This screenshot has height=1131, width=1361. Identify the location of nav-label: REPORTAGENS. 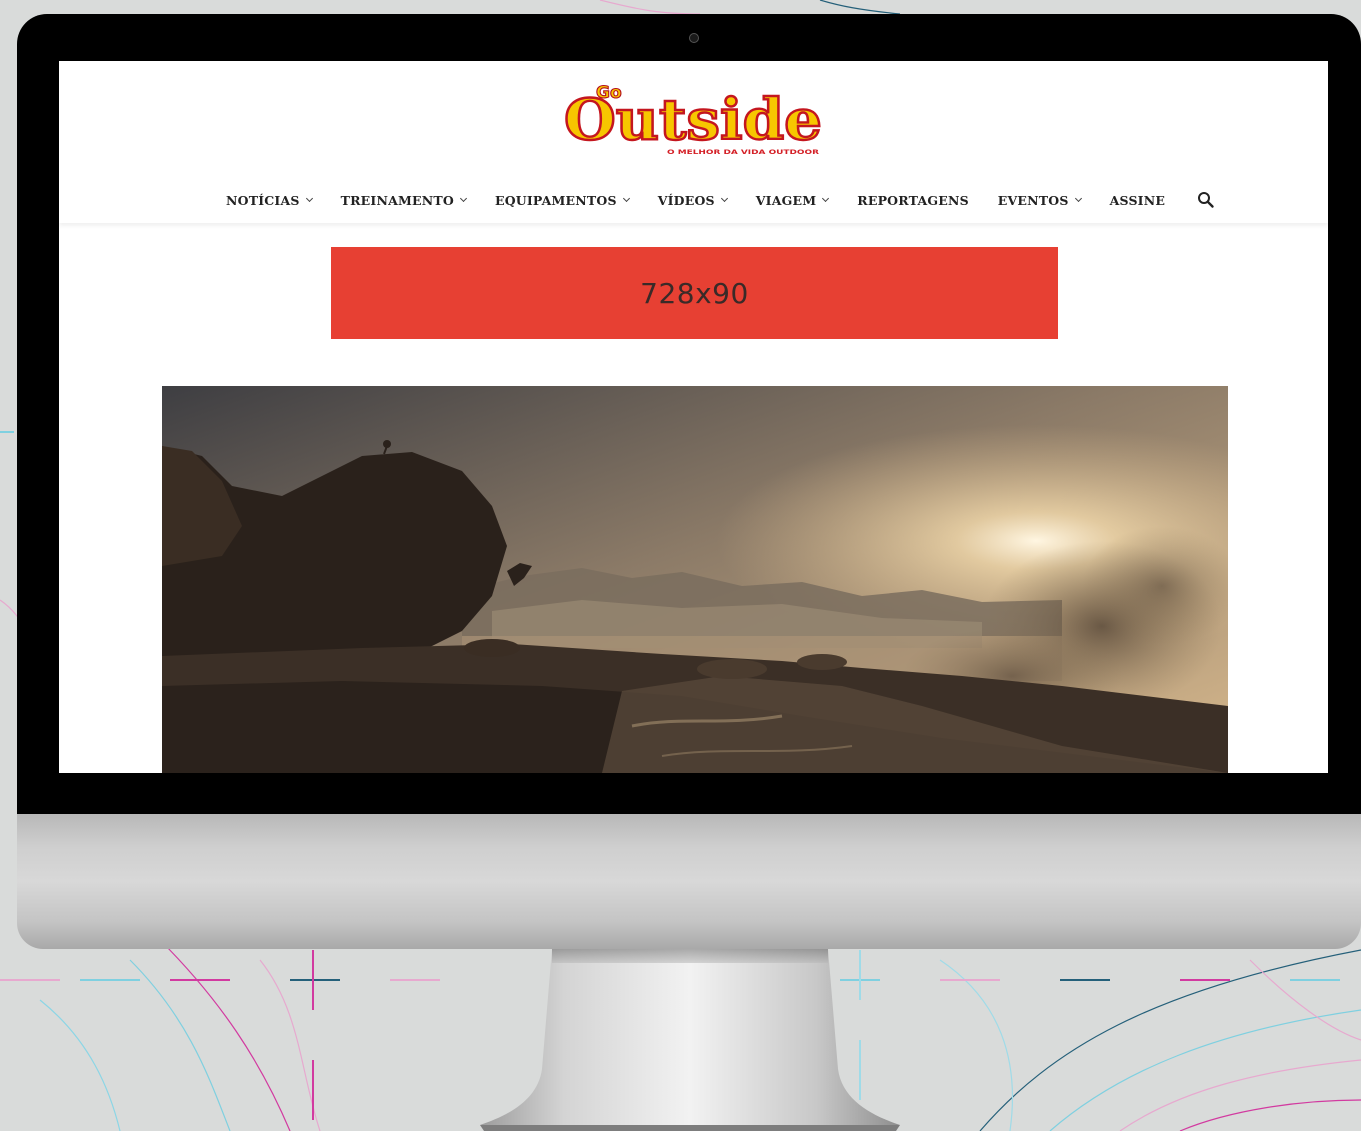
(913, 200).